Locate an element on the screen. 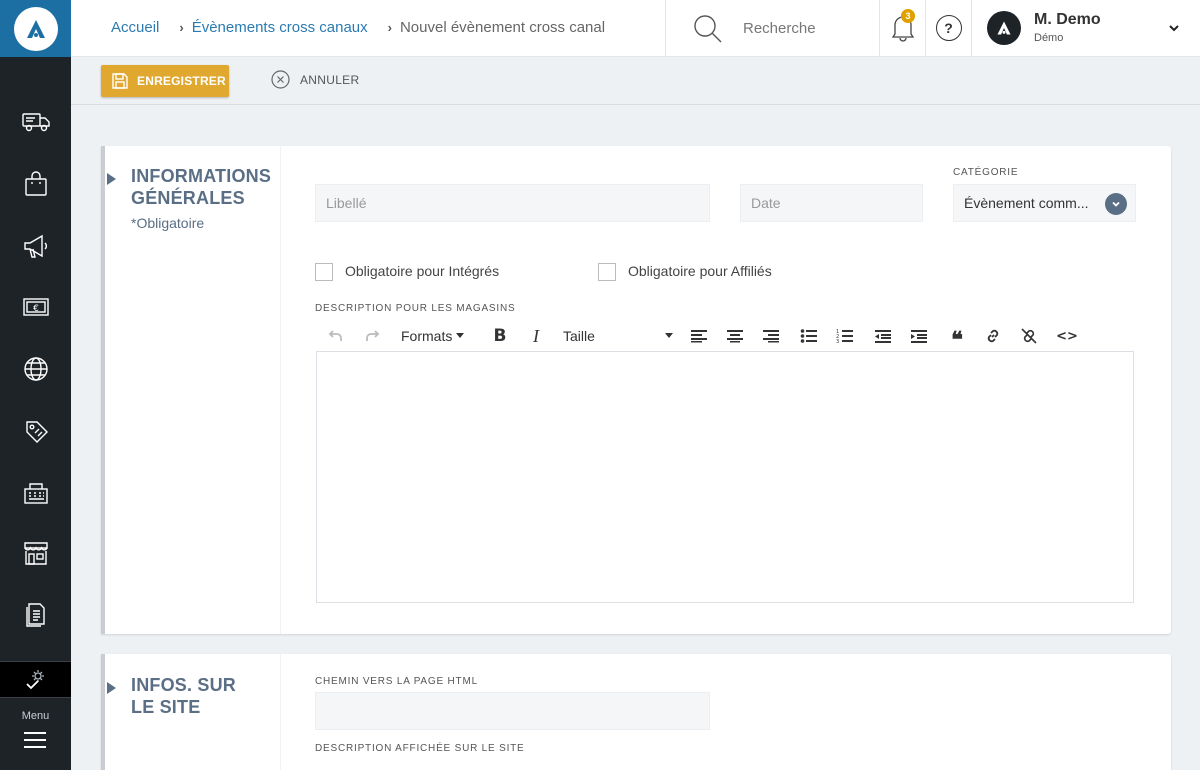 The width and height of the screenshot is (1200, 770). save-label: ENREGISTRER is located at coordinates (181, 81).